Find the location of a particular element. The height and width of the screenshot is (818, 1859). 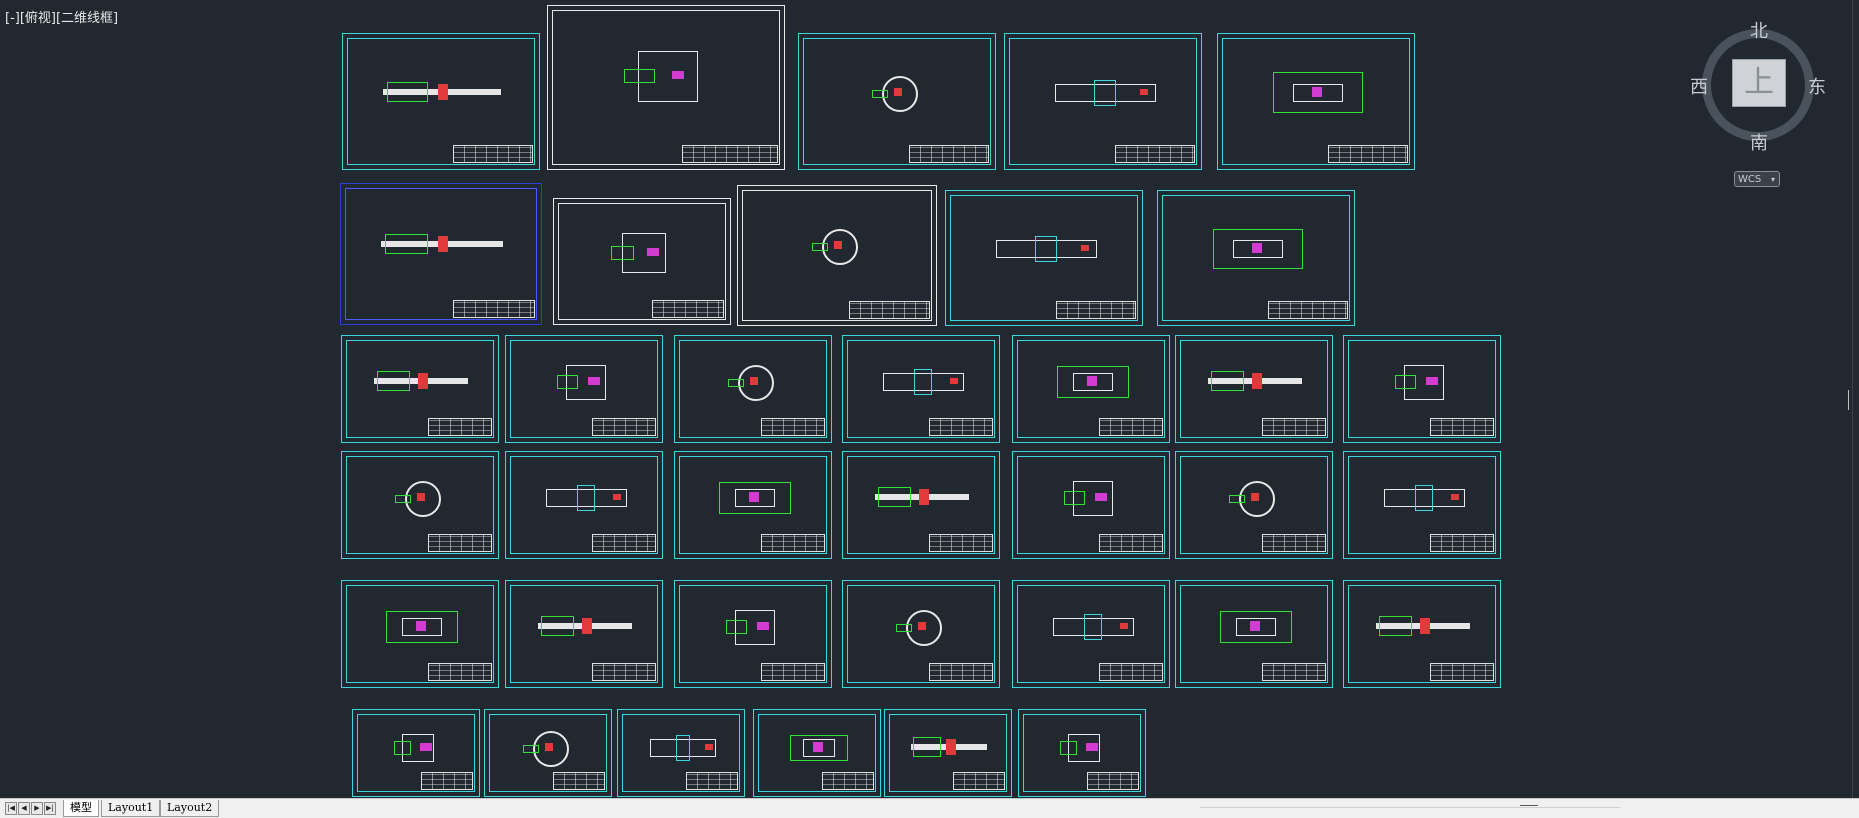

viewcube-top-face: 上 is located at coordinates (1759, 83).